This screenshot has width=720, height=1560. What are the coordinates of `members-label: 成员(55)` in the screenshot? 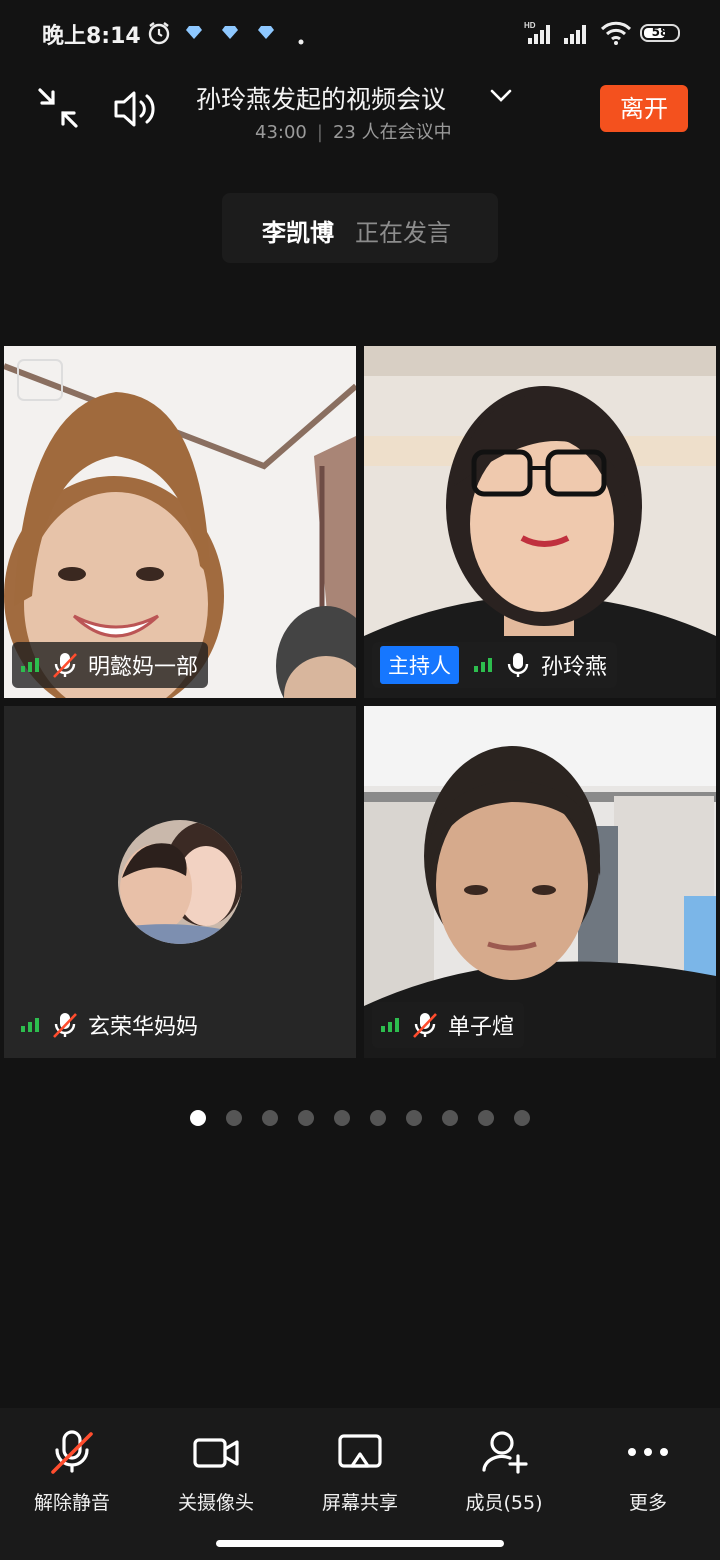 It's located at (504, 1503).